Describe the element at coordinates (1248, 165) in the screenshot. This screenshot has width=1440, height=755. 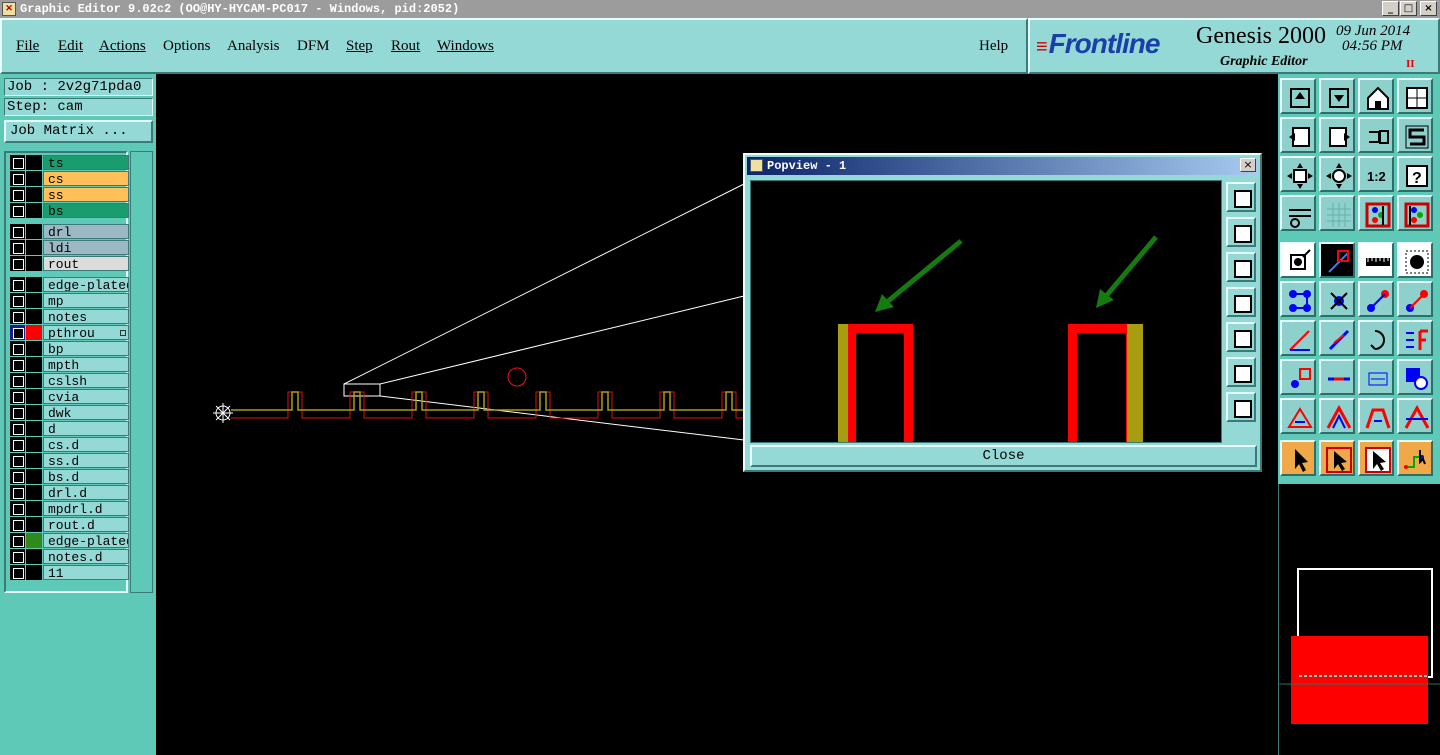
I see `popview-close-icon: ×` at that location.